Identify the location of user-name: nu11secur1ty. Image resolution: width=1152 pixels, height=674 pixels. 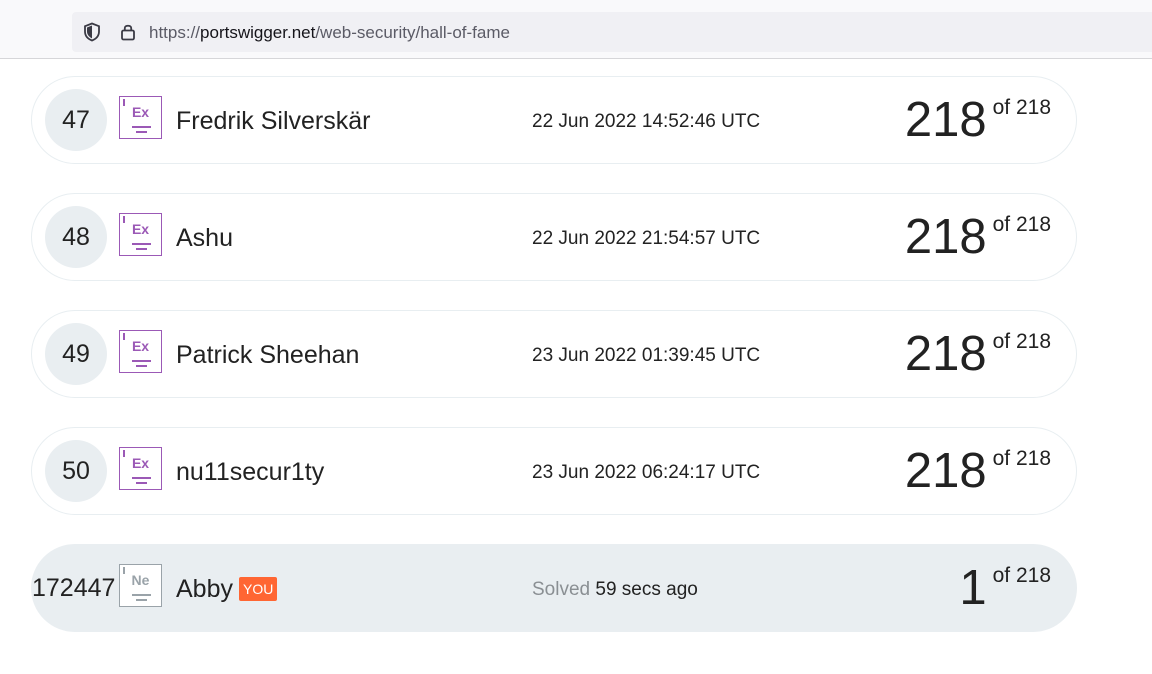
(250, 472).